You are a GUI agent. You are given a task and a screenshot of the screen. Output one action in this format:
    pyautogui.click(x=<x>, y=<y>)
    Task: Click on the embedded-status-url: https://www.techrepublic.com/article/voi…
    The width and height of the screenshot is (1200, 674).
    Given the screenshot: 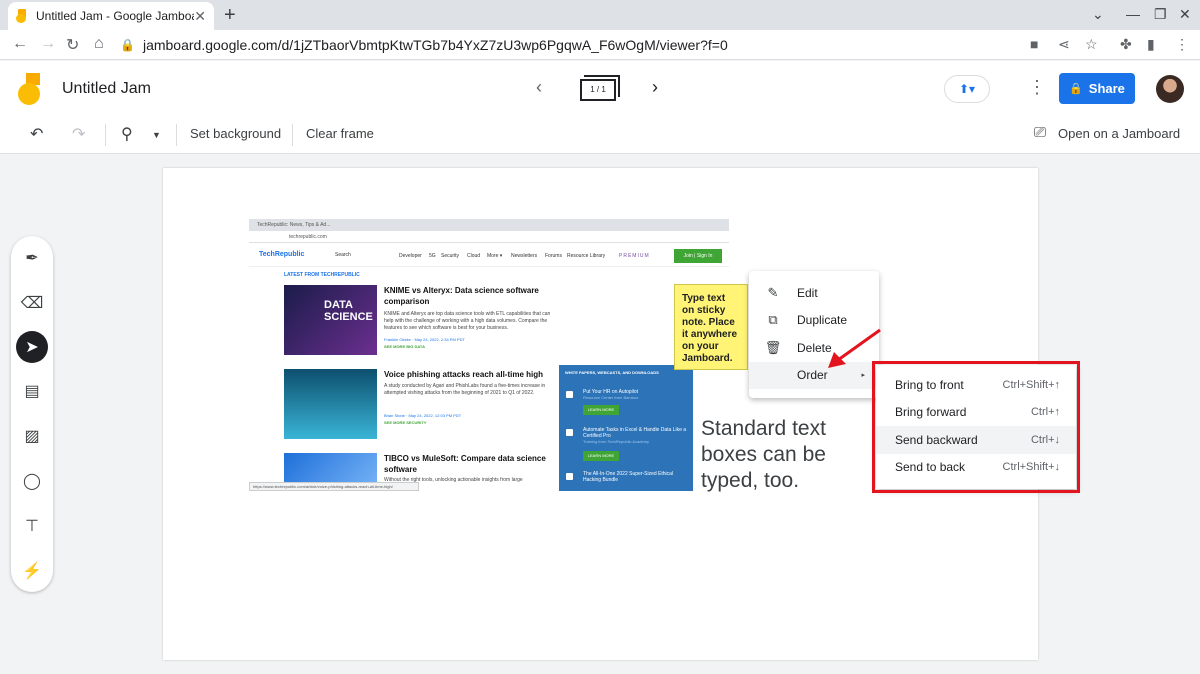 What is the action you would take?
    pyautogui.click(x=334, y=486)
    